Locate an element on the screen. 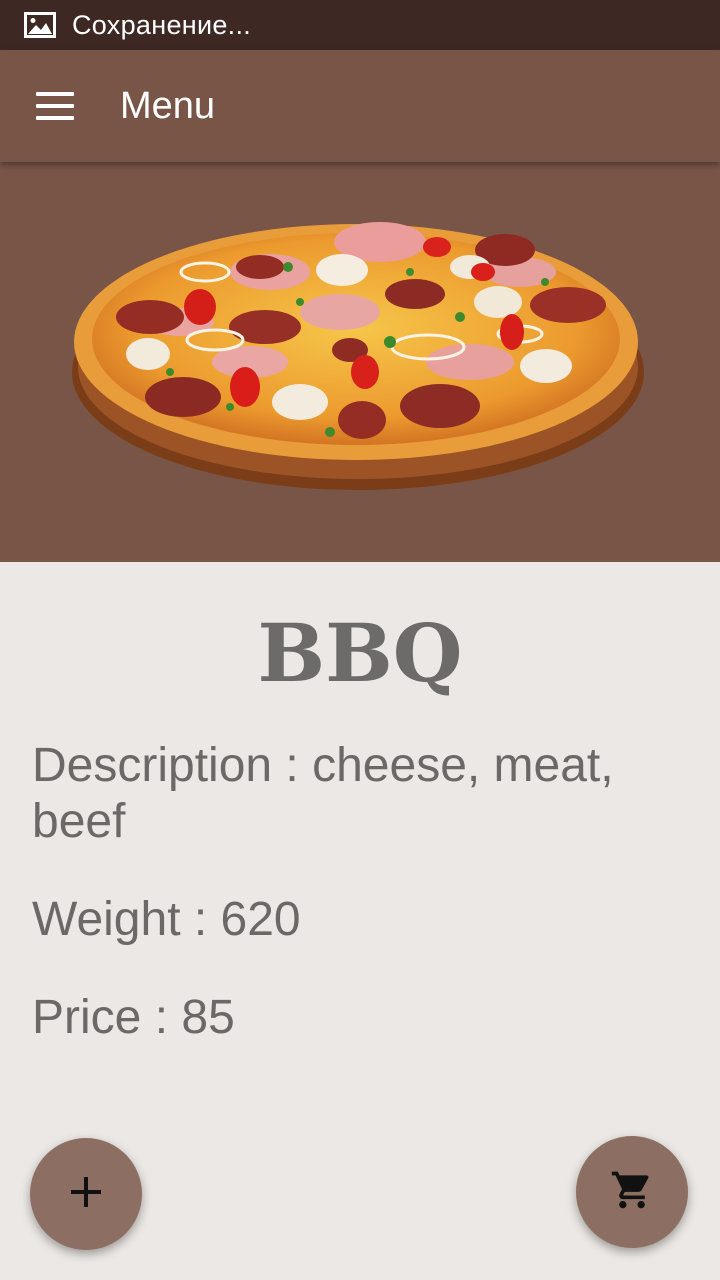 This screenshot has width=720, height=1280. cart-button is located at coordinates (632, 1192).